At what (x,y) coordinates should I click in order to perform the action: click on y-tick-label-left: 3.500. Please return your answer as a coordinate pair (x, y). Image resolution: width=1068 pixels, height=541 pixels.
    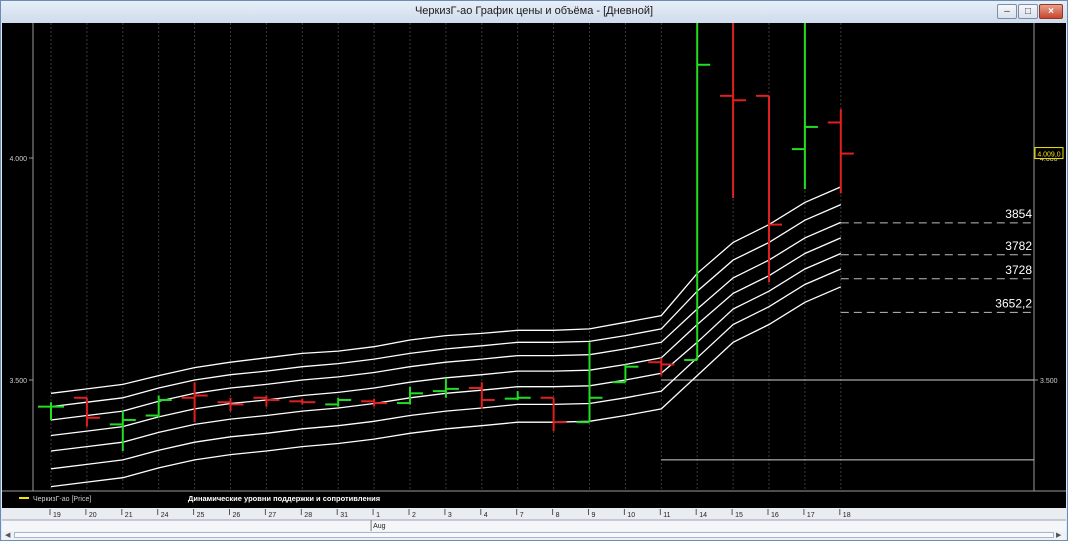
    Looking at the image, I should click on (18, 381).